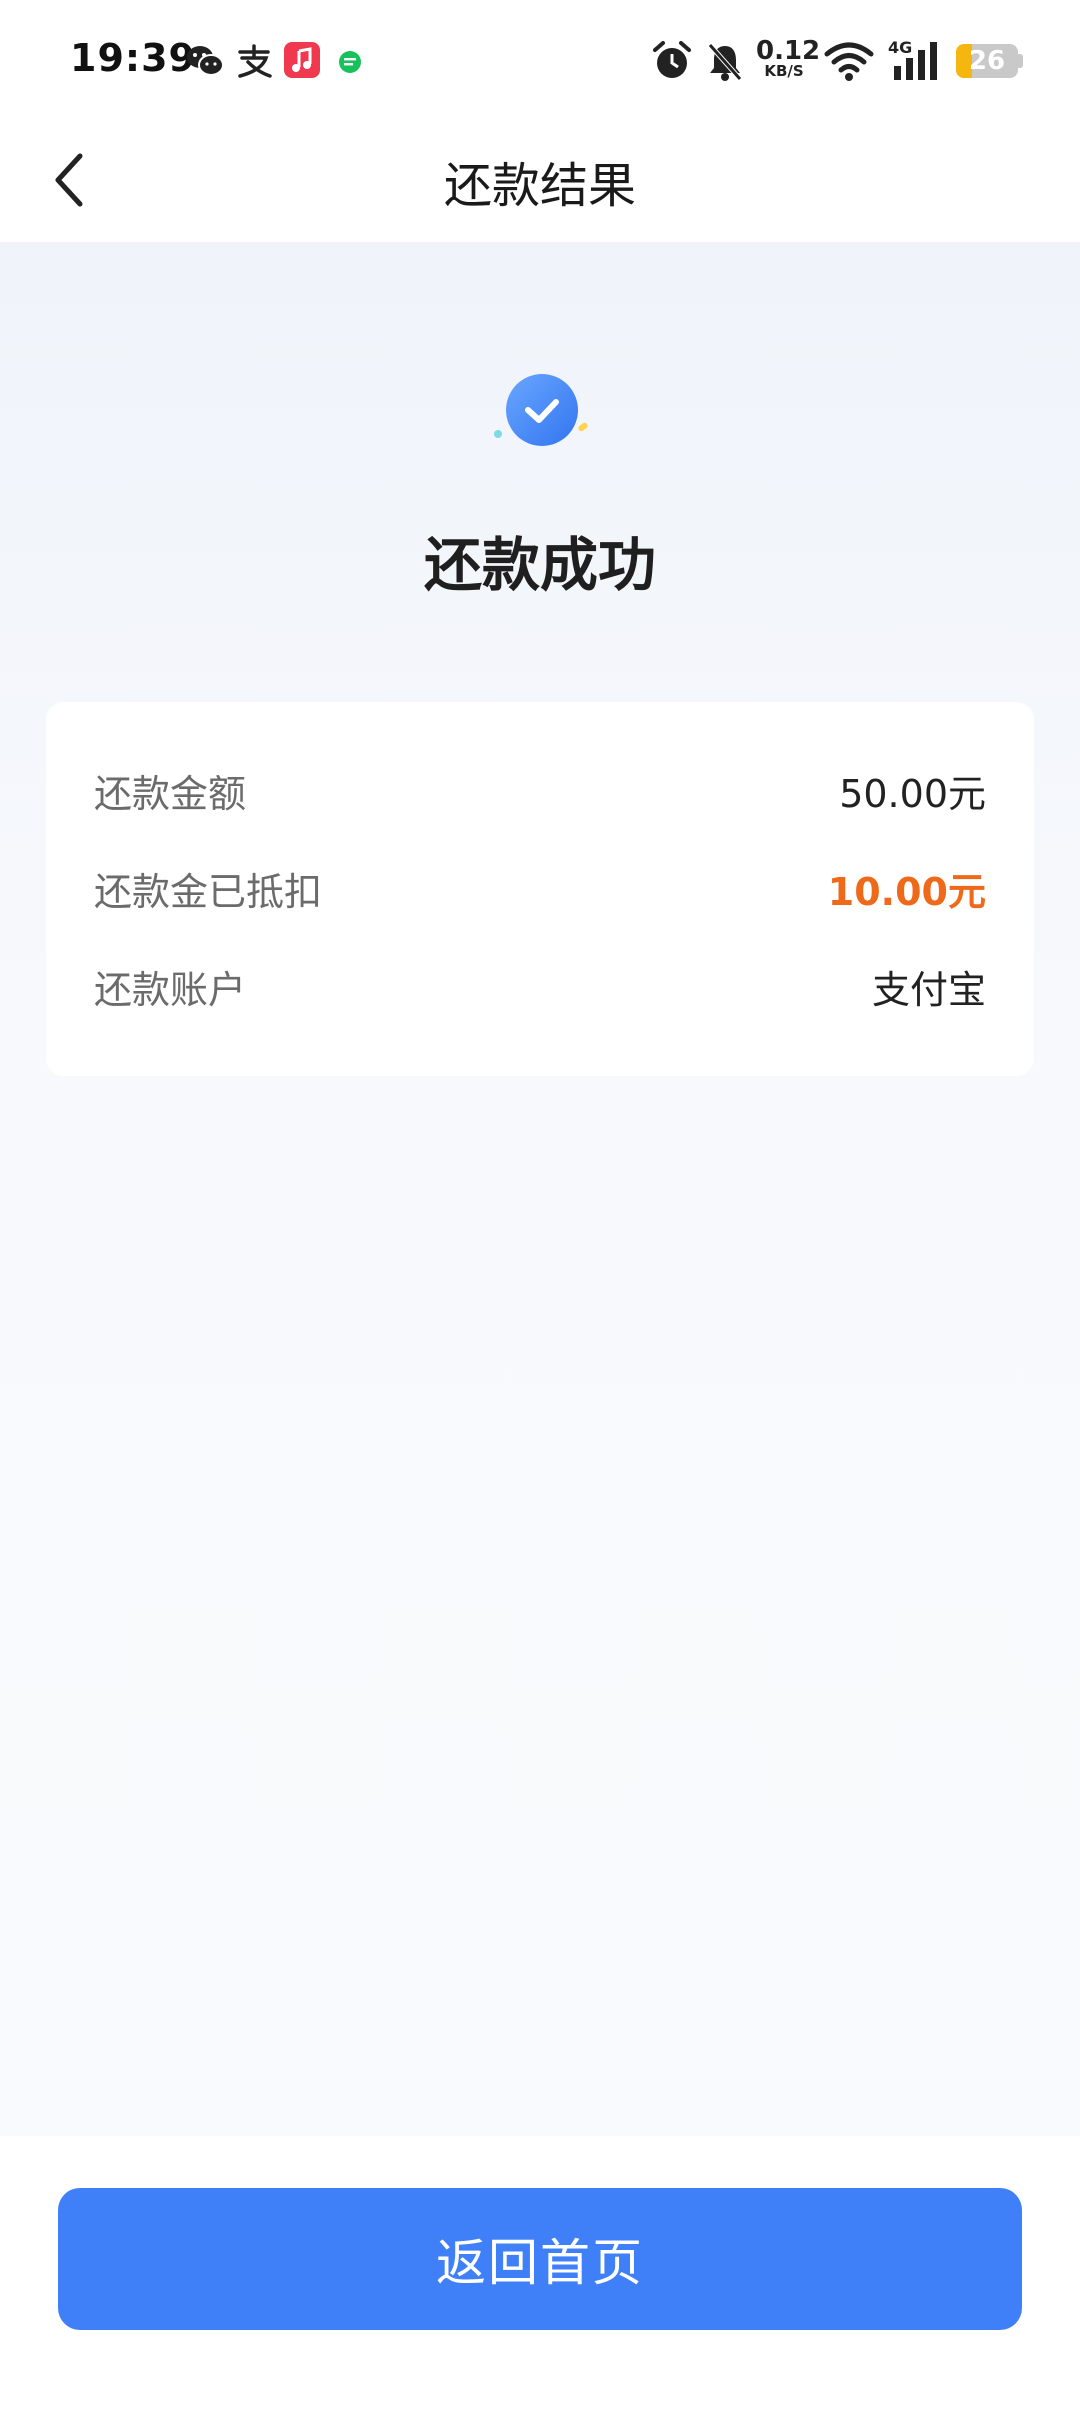  I want to click on detail-value: 支付宝, so click(928, 989).